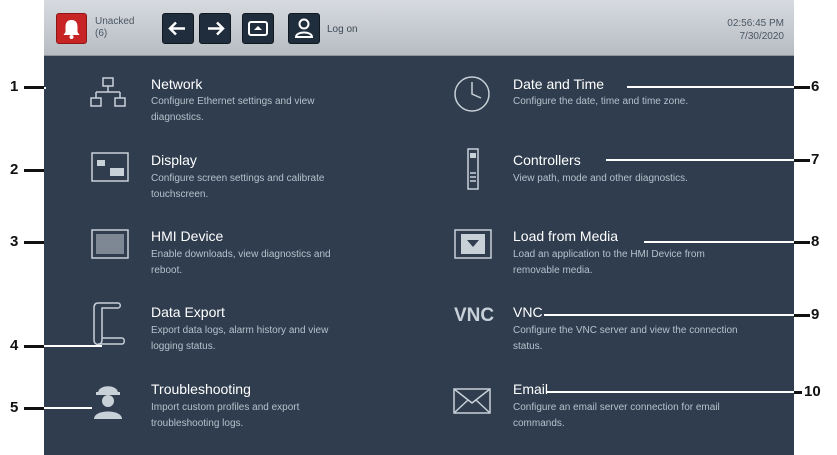 The image size is (837, 455). I want to click on home-screen-button, so click(258, 28).